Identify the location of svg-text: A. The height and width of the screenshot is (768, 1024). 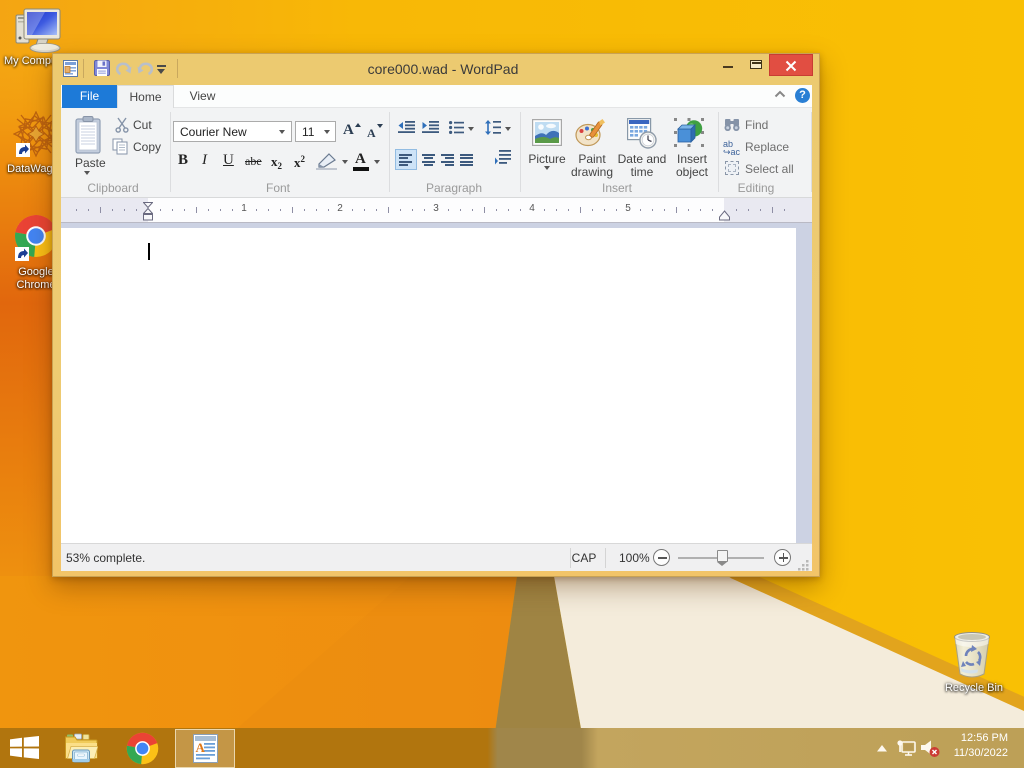
(201, 747).